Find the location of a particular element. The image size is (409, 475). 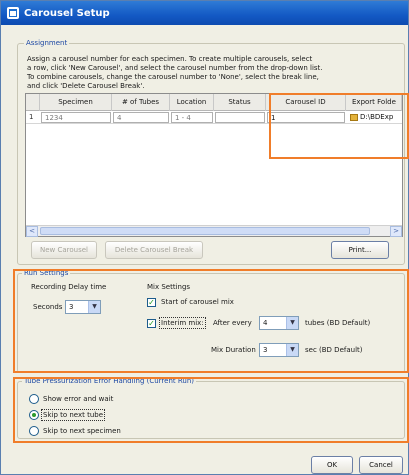

assignment-group-title: Assignment is located at coordinates (47, 43).